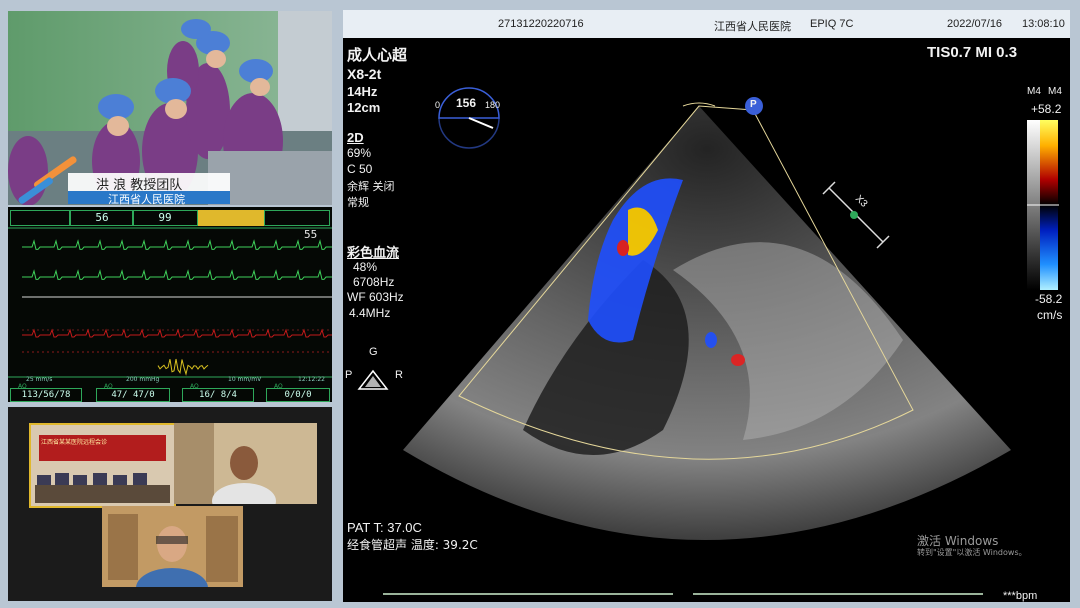 The image size is (1080, 608). I want to click on param-2d-gain: 69%, so click(359, 153).